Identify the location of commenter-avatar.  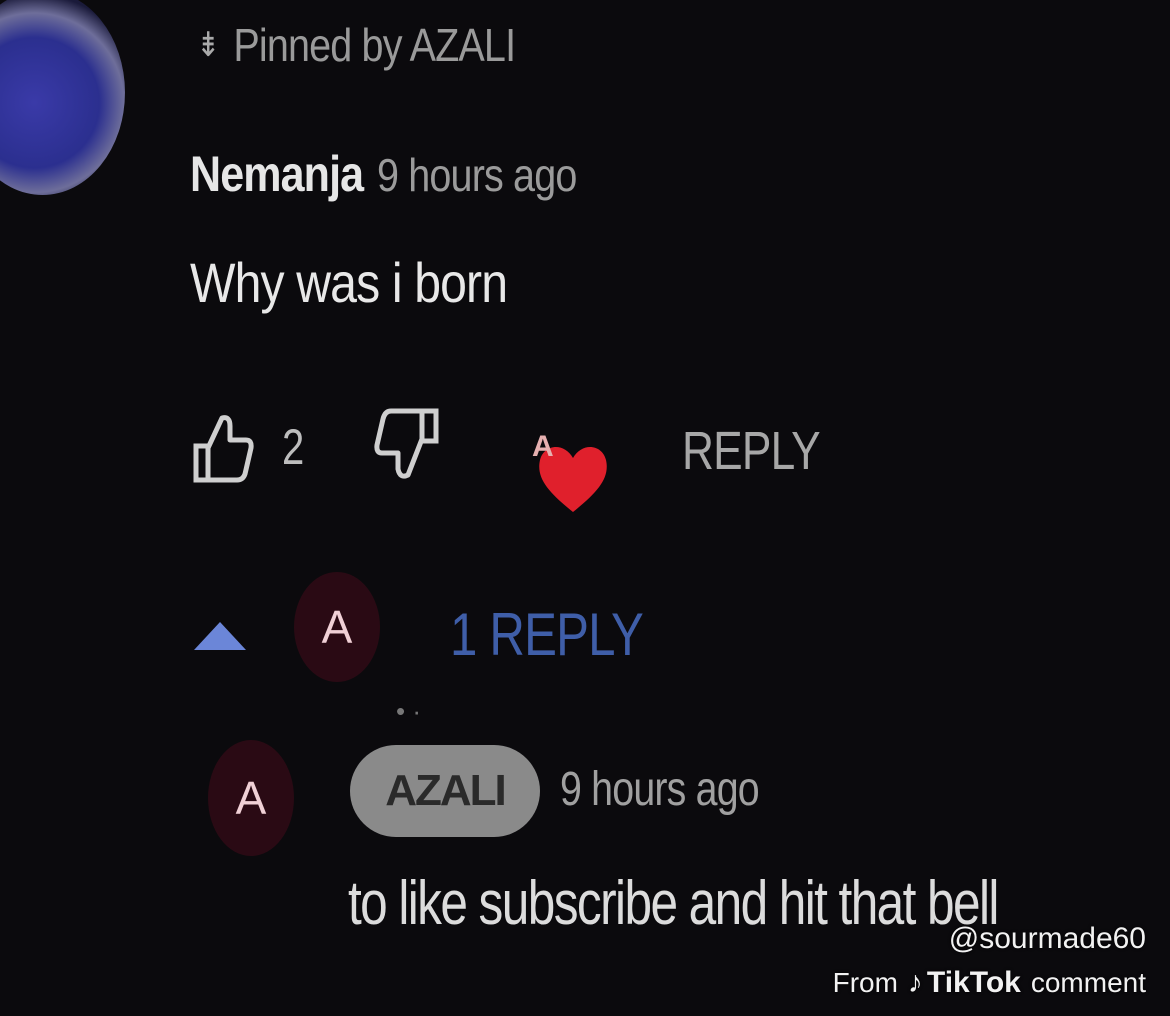
(62, 97).